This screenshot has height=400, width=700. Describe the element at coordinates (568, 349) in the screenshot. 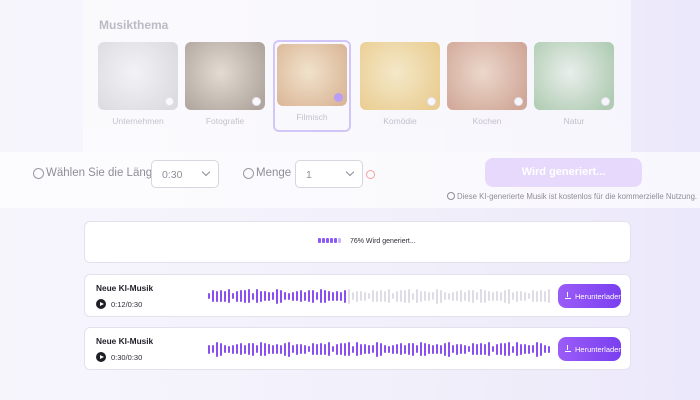

I see `download-icon` at that location.